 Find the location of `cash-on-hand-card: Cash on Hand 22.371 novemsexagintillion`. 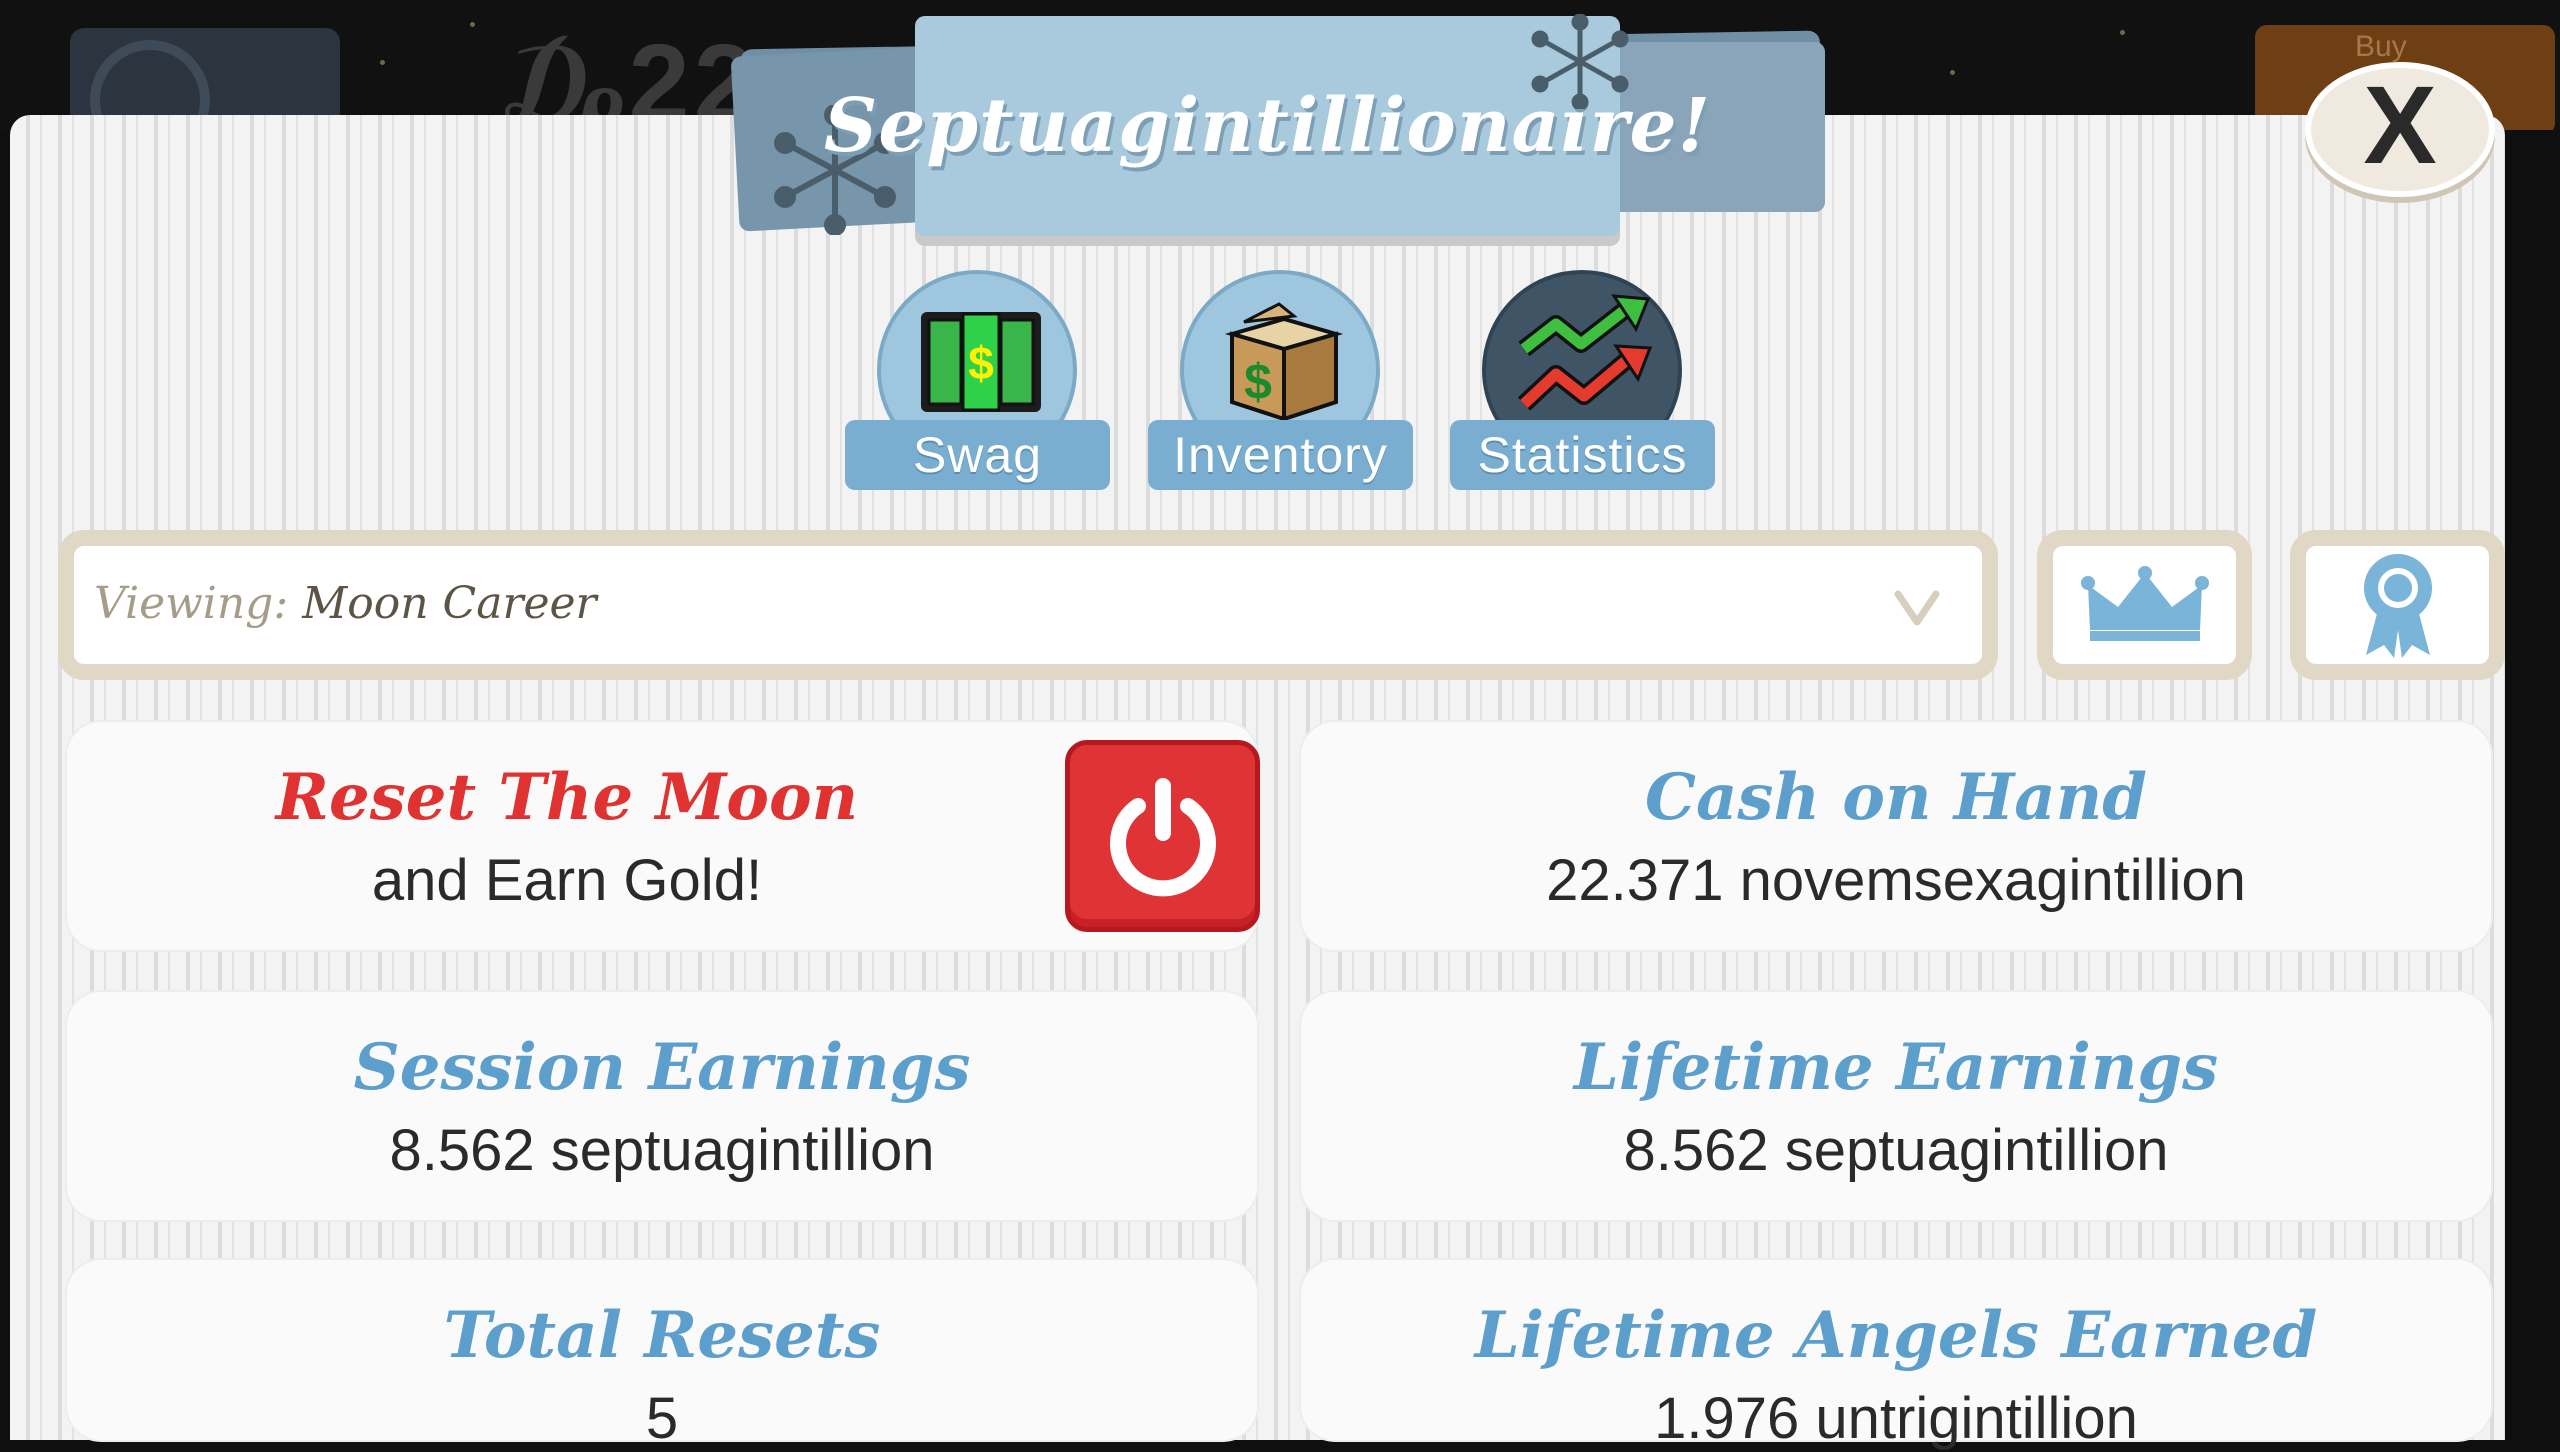

cash-on-hand-card: Cash on Hand 22.371 novemsexagintillion is located at coordinates (1896, 836).